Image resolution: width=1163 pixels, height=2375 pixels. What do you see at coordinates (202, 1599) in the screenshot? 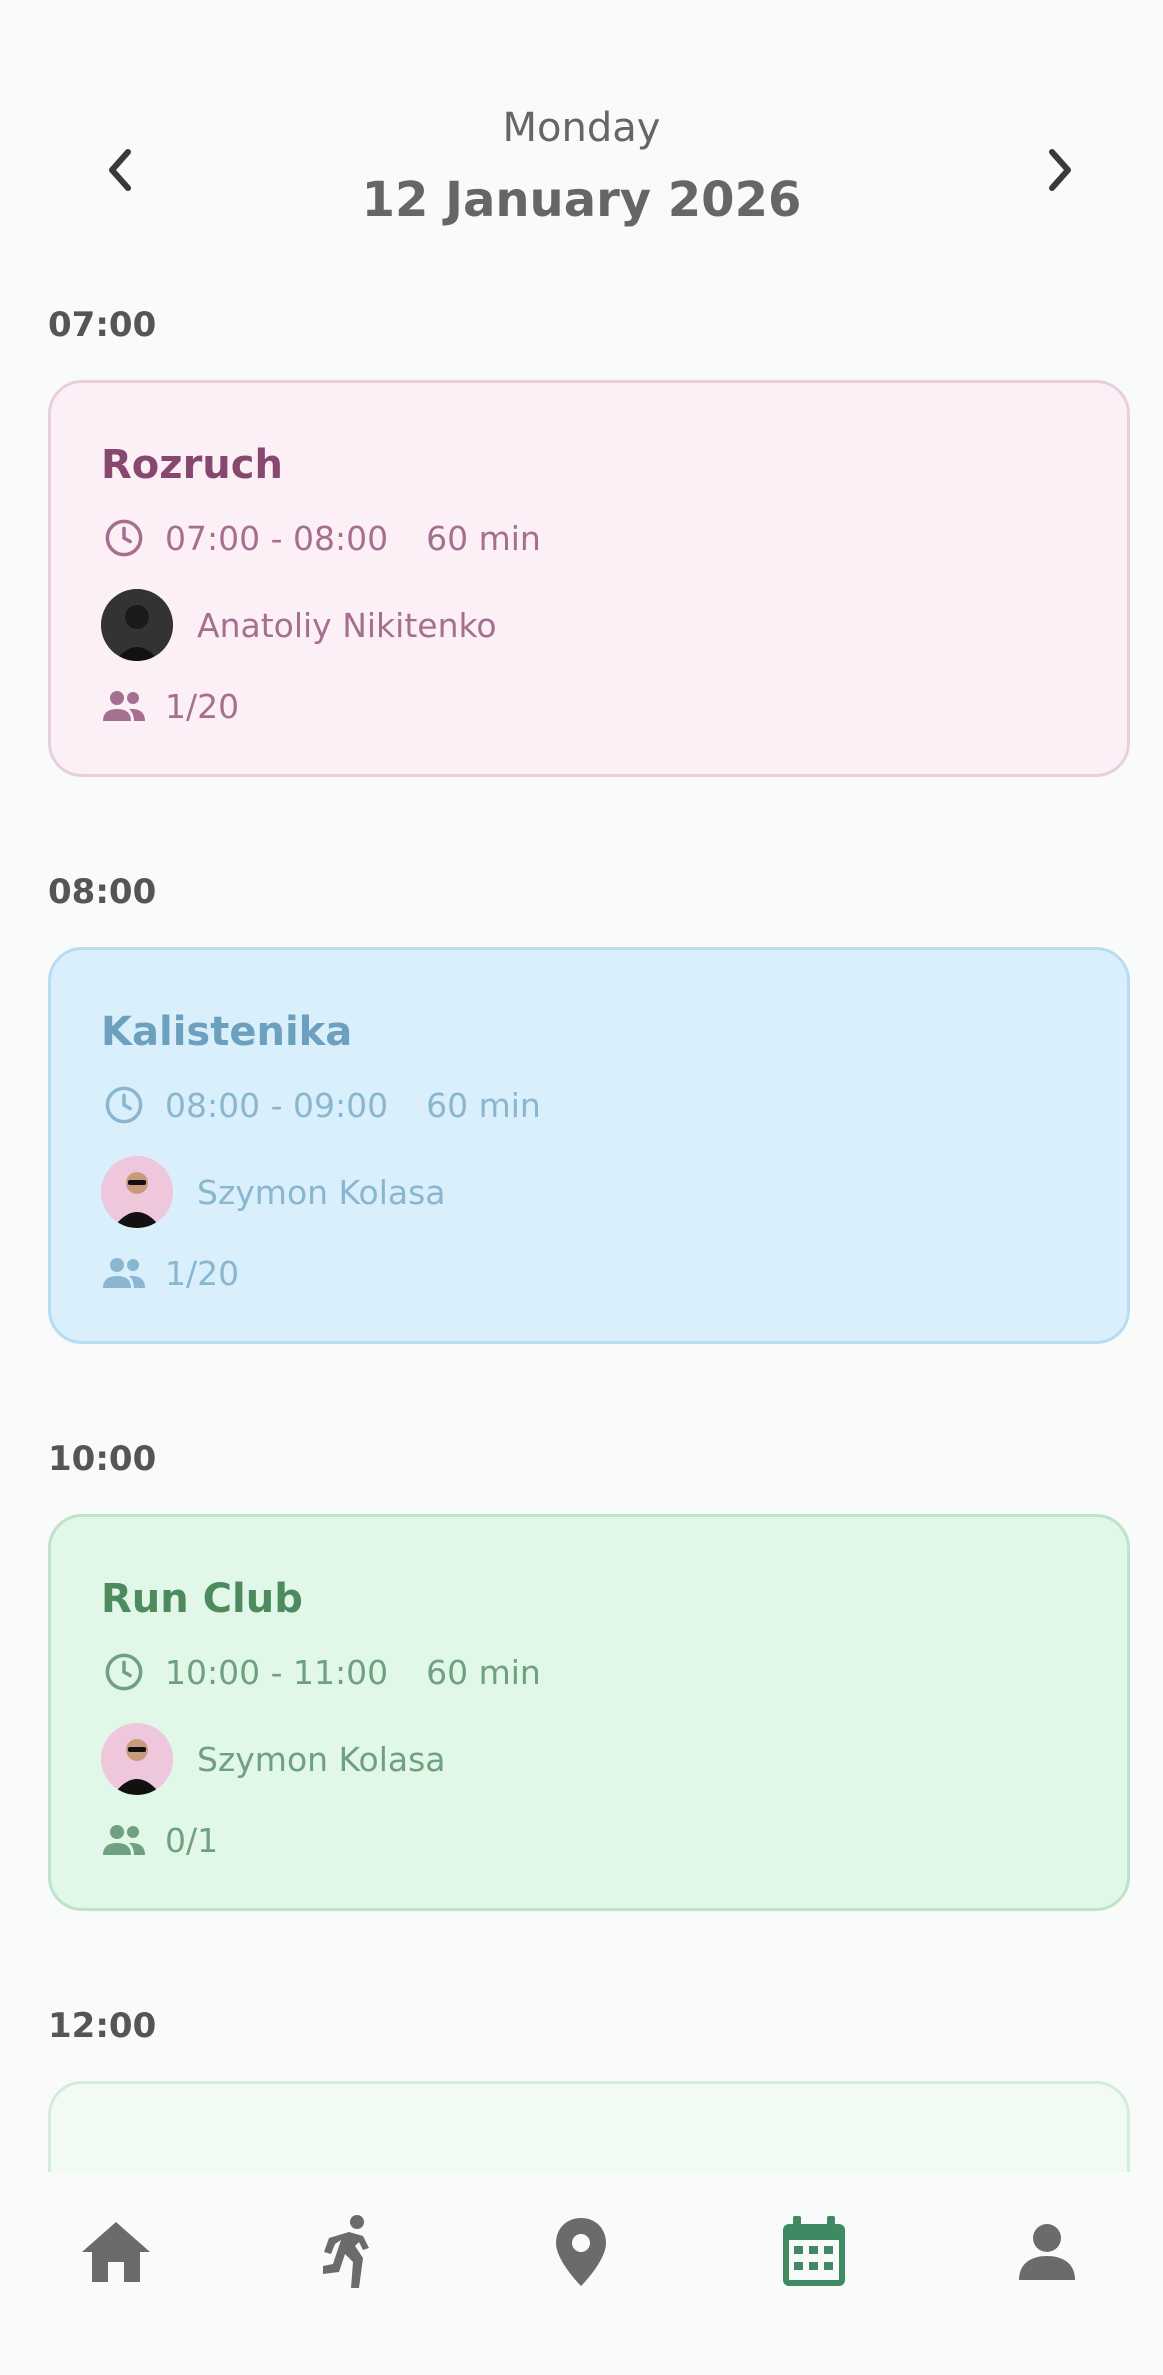
I see `class-title: Run Club` at bounding box center [202, 1599].